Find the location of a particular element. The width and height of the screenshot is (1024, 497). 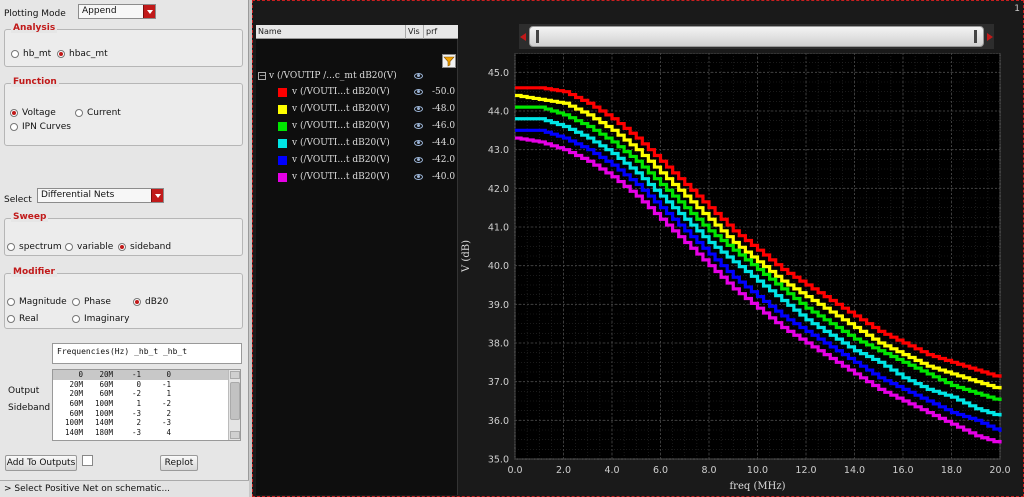

column-vis: Vis is located at coordinates (415, 32).